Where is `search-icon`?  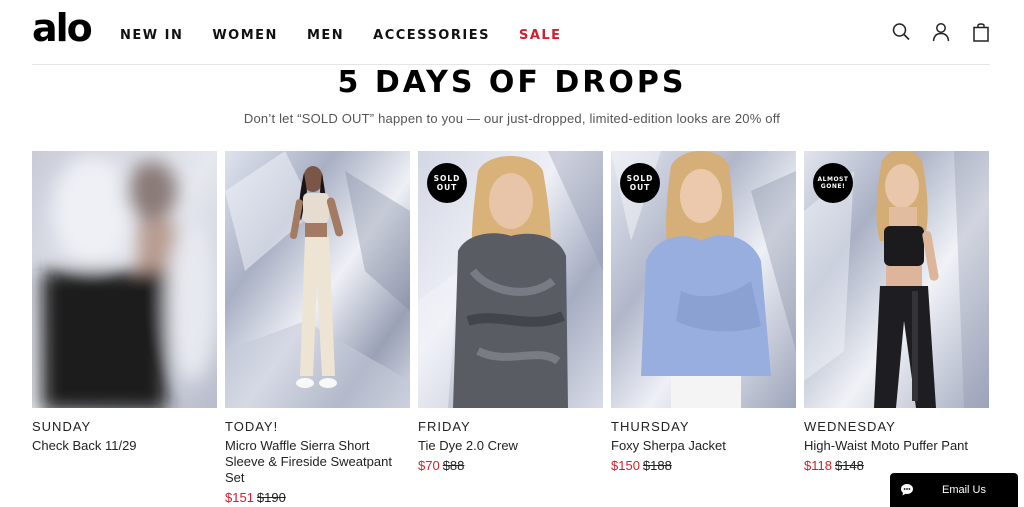 search-icon is located at coordinates (901, 32).